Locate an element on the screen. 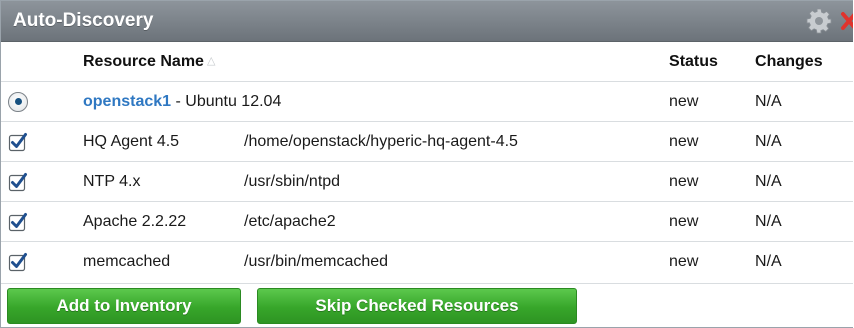 The height and width of the screenshot is (328, 854). action-bar: Add to Inventory Skip Checked Resources is located at coordinates (427, 305).